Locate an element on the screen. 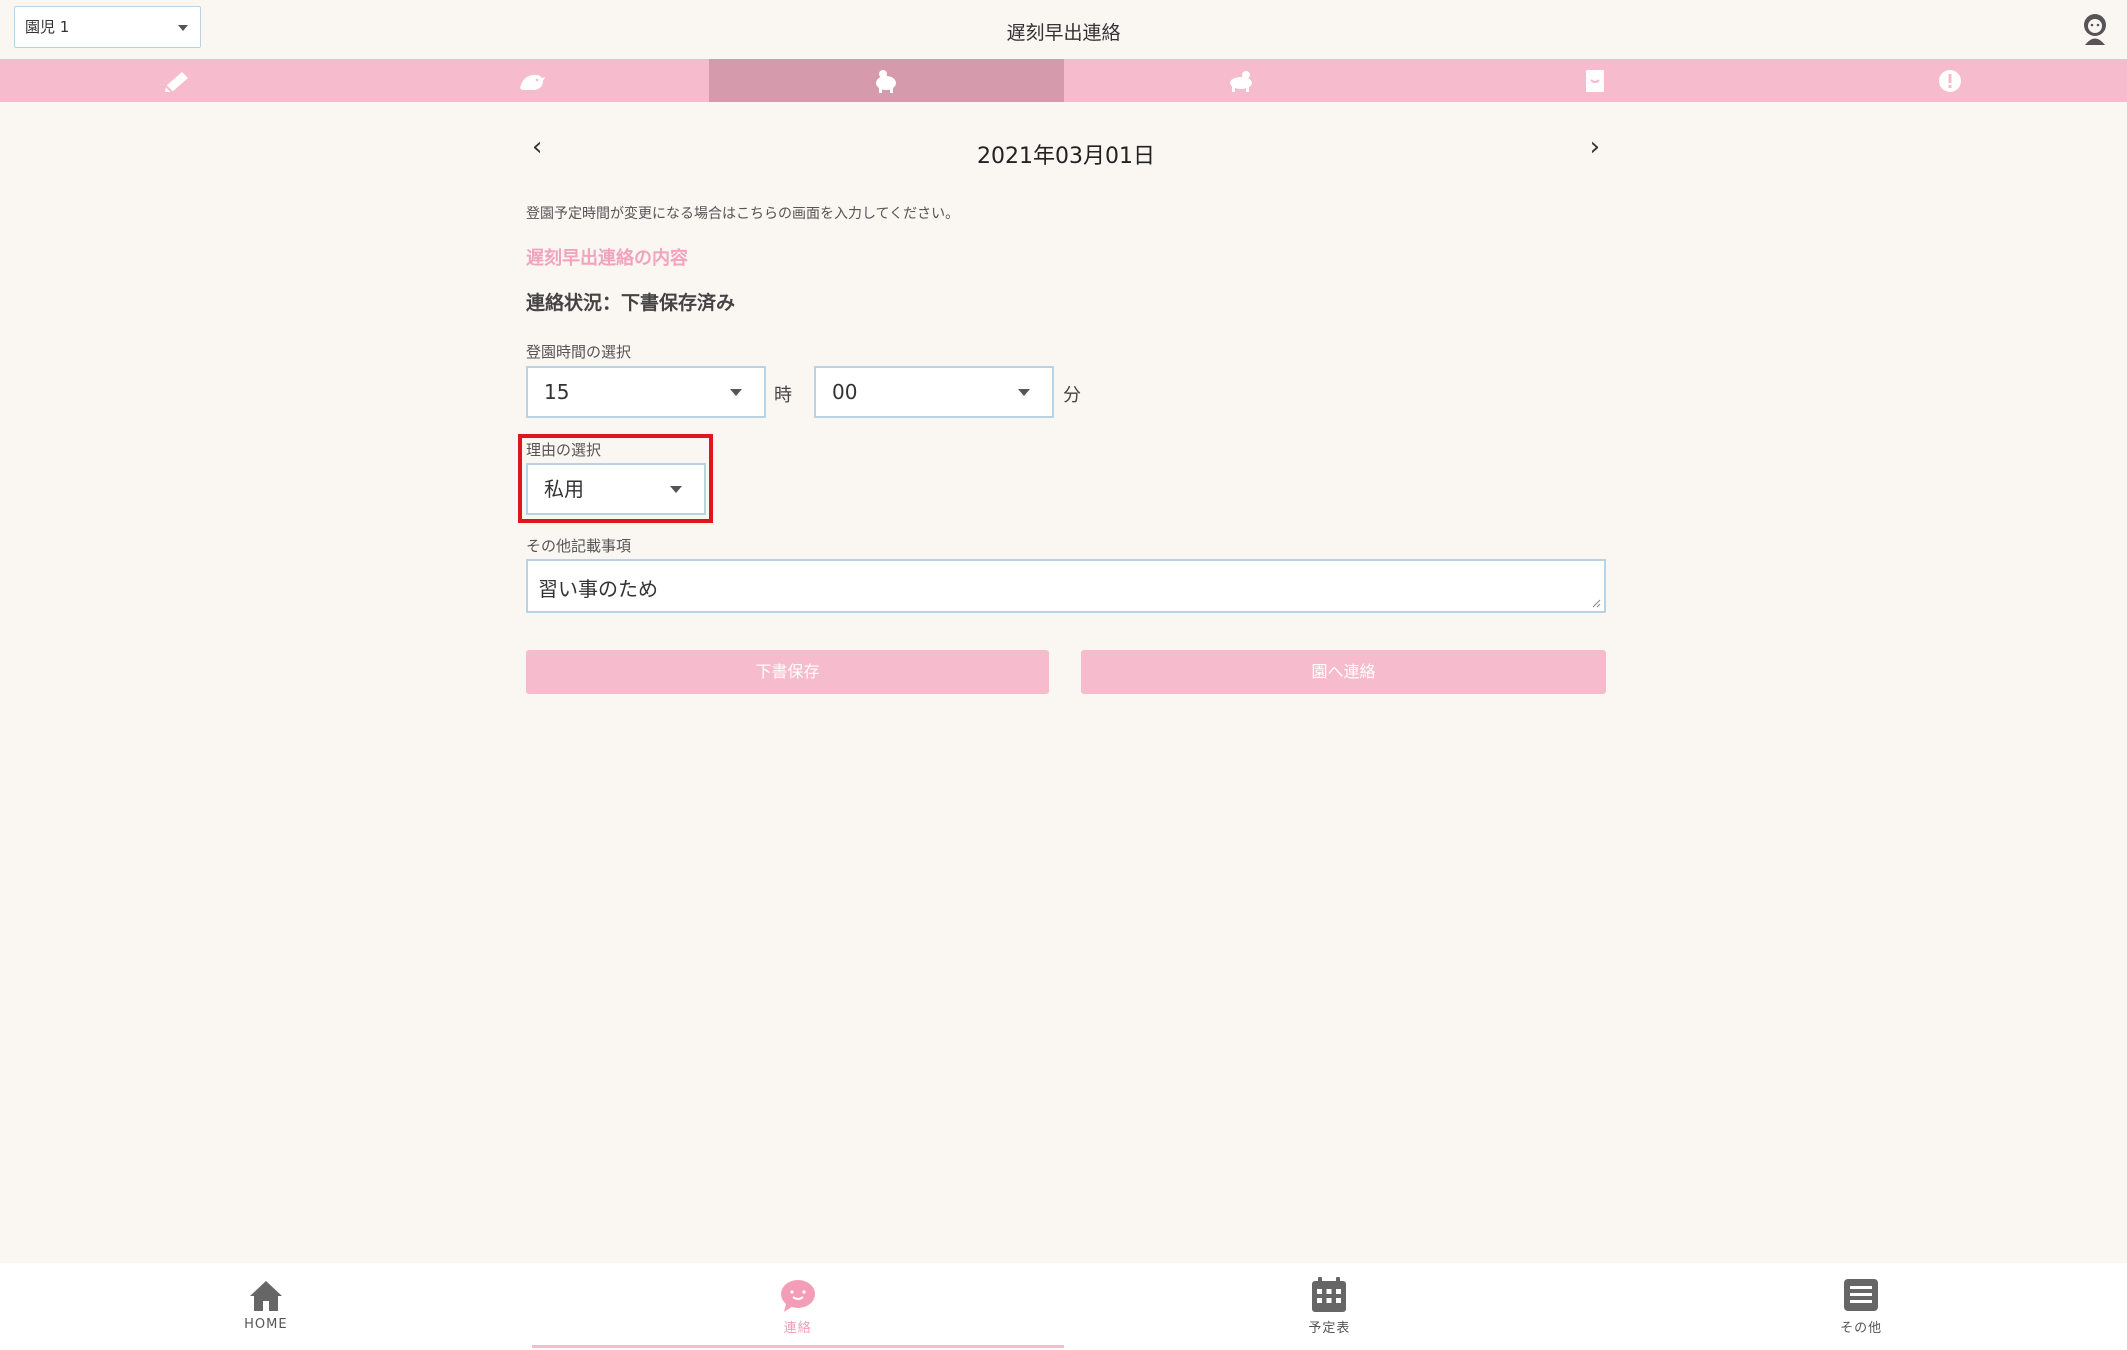  menu-list-icon is located at coordinates (1861, 1295).